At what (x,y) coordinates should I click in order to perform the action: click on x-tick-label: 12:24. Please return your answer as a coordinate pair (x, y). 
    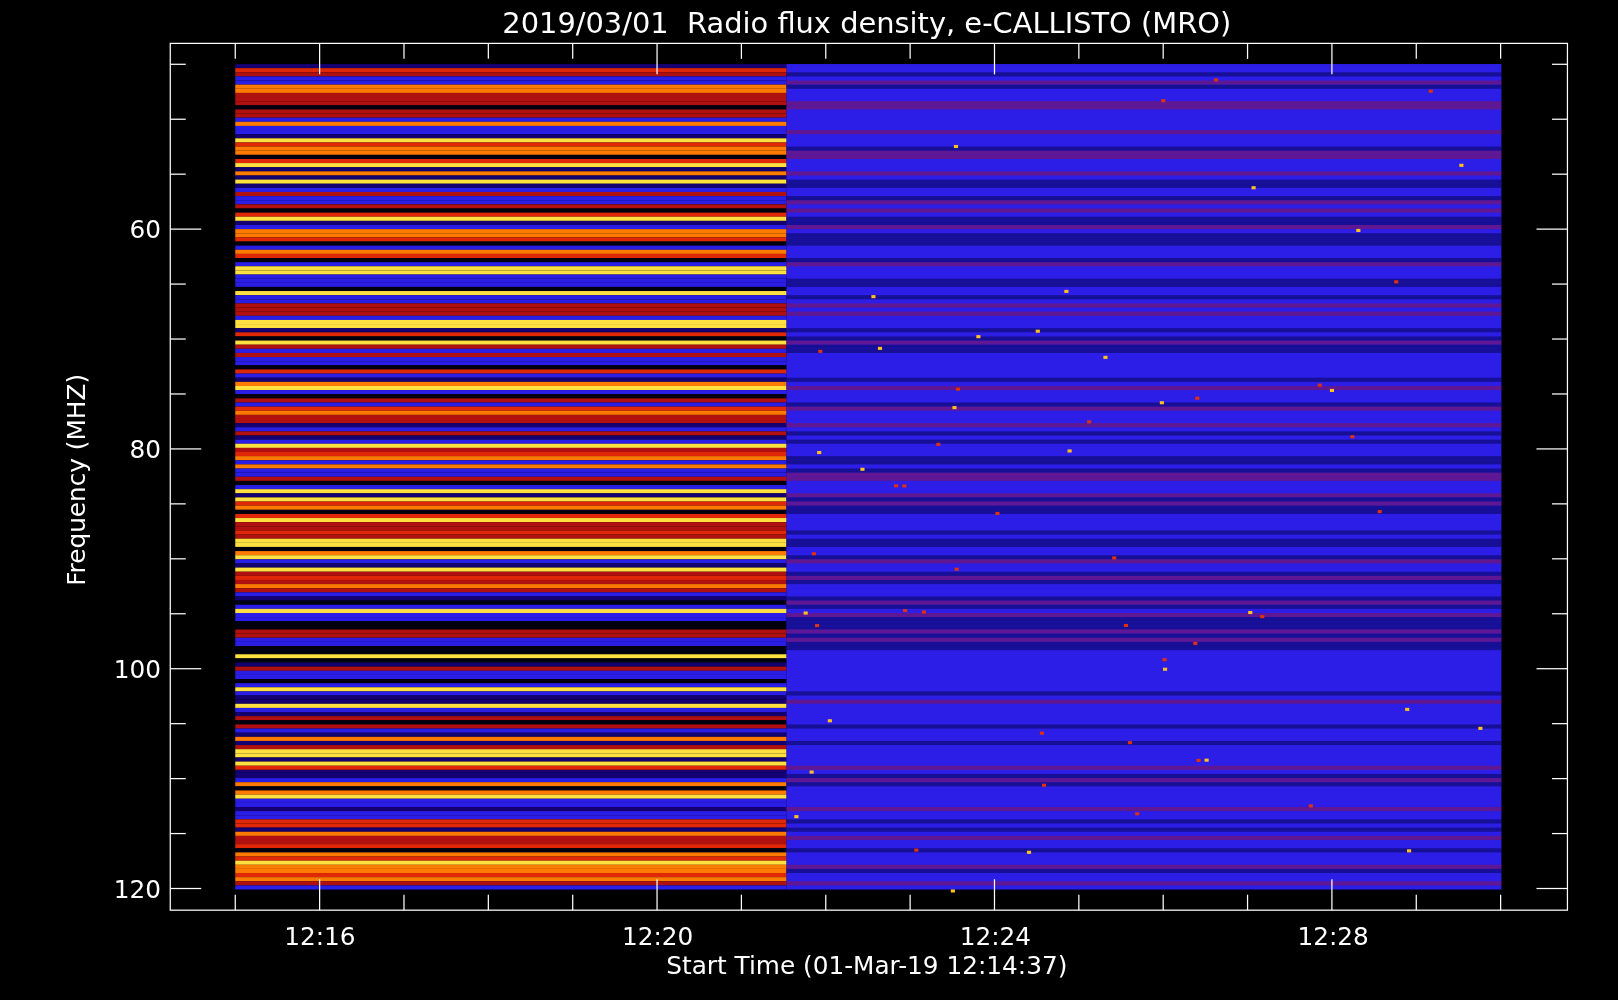
    Looking at the image, I should click on (995, 937).